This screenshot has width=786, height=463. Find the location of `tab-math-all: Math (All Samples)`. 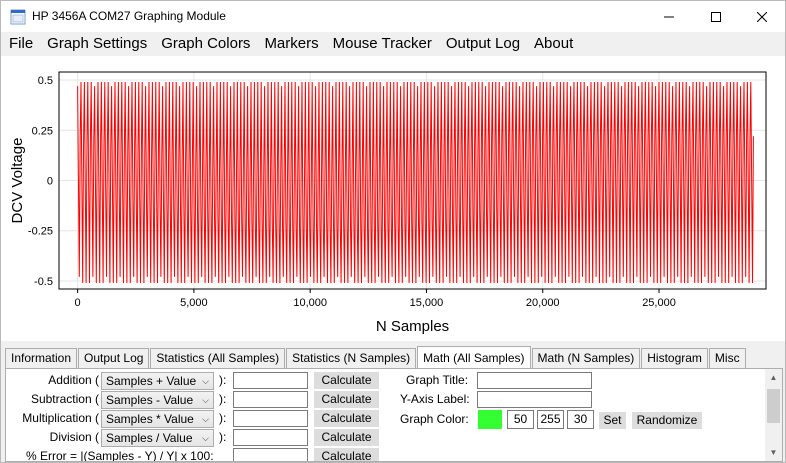

tab-math-all: Math (All Samples) is located at coordinates (474, 357).